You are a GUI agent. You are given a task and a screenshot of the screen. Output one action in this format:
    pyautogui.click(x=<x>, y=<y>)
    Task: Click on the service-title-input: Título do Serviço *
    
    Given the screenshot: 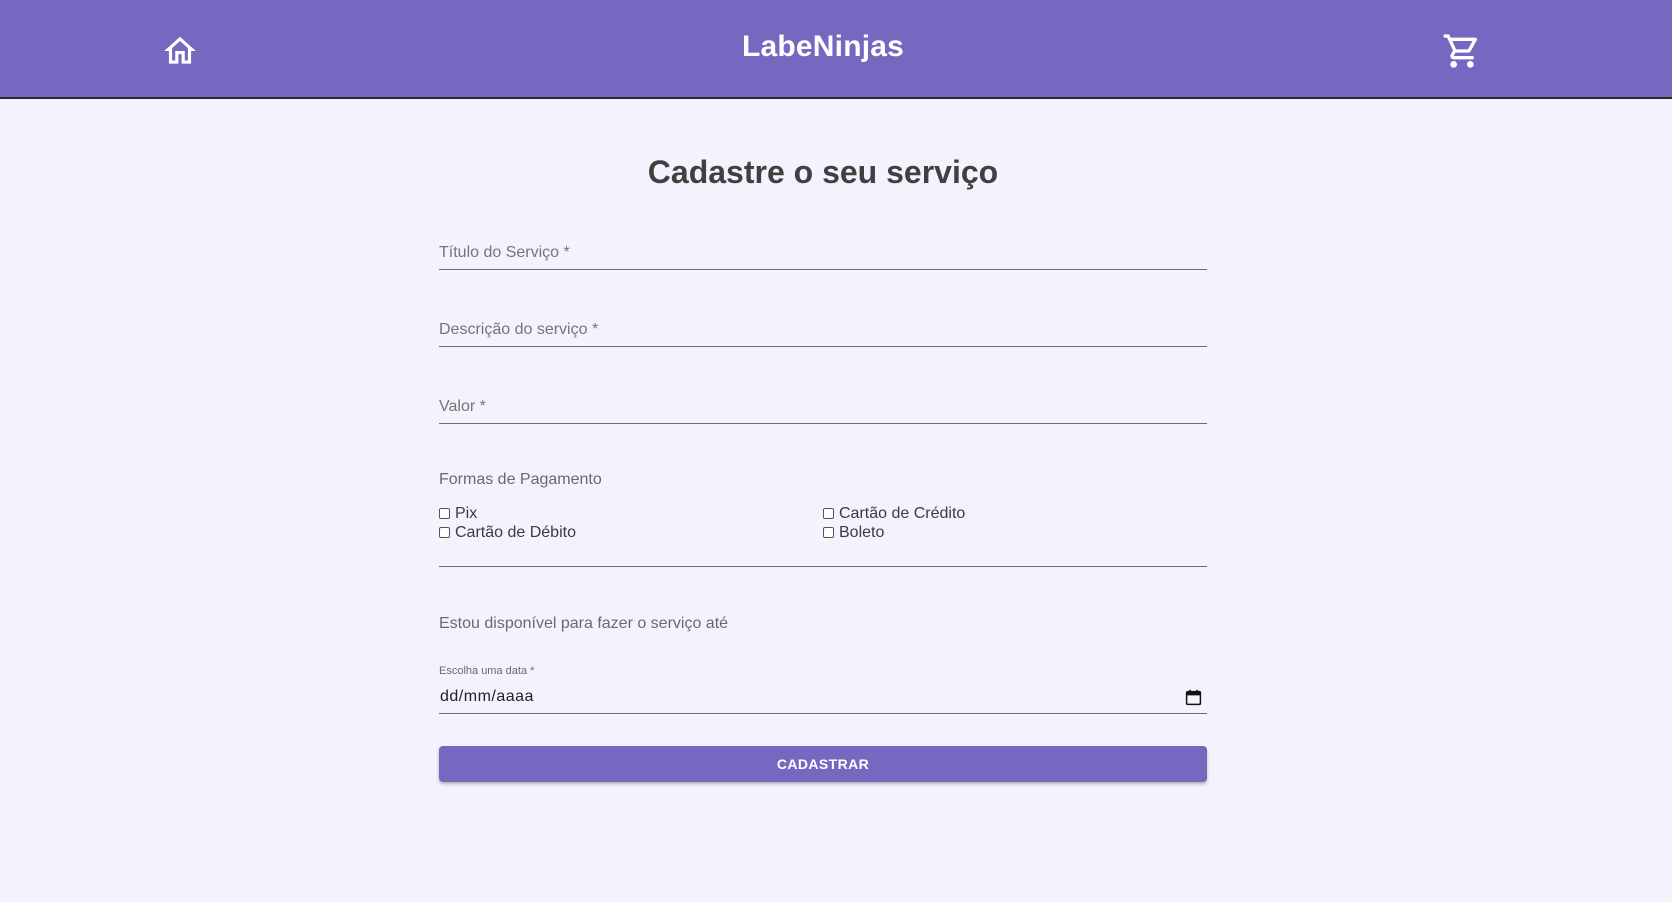 What is the action you would take?
    pyautogui.click(x=823, y=248)
    